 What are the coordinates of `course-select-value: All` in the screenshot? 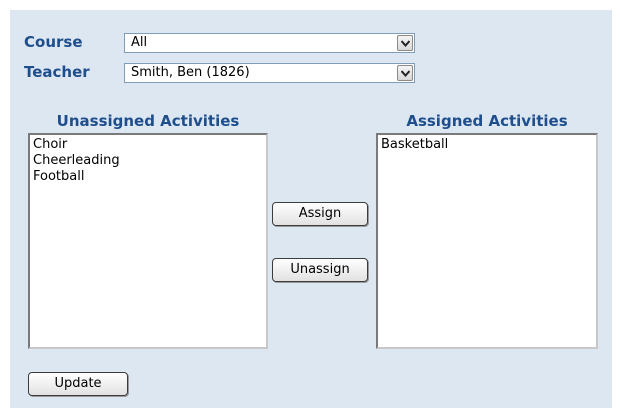 It's located at (139, 42).